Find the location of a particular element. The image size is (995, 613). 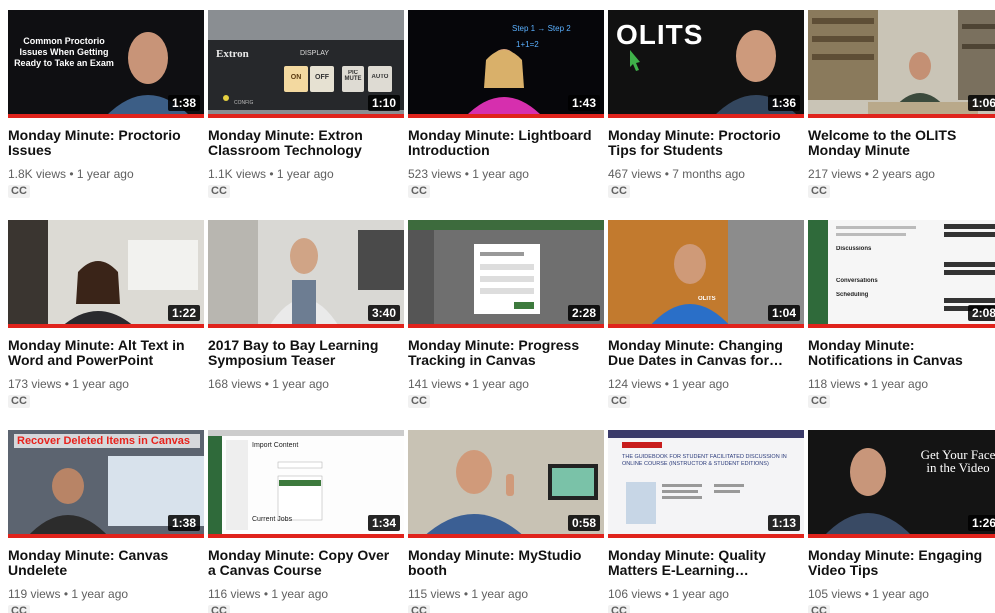

video-thumbnail: OLITS 1:36 is located at coordinates (706, 64).